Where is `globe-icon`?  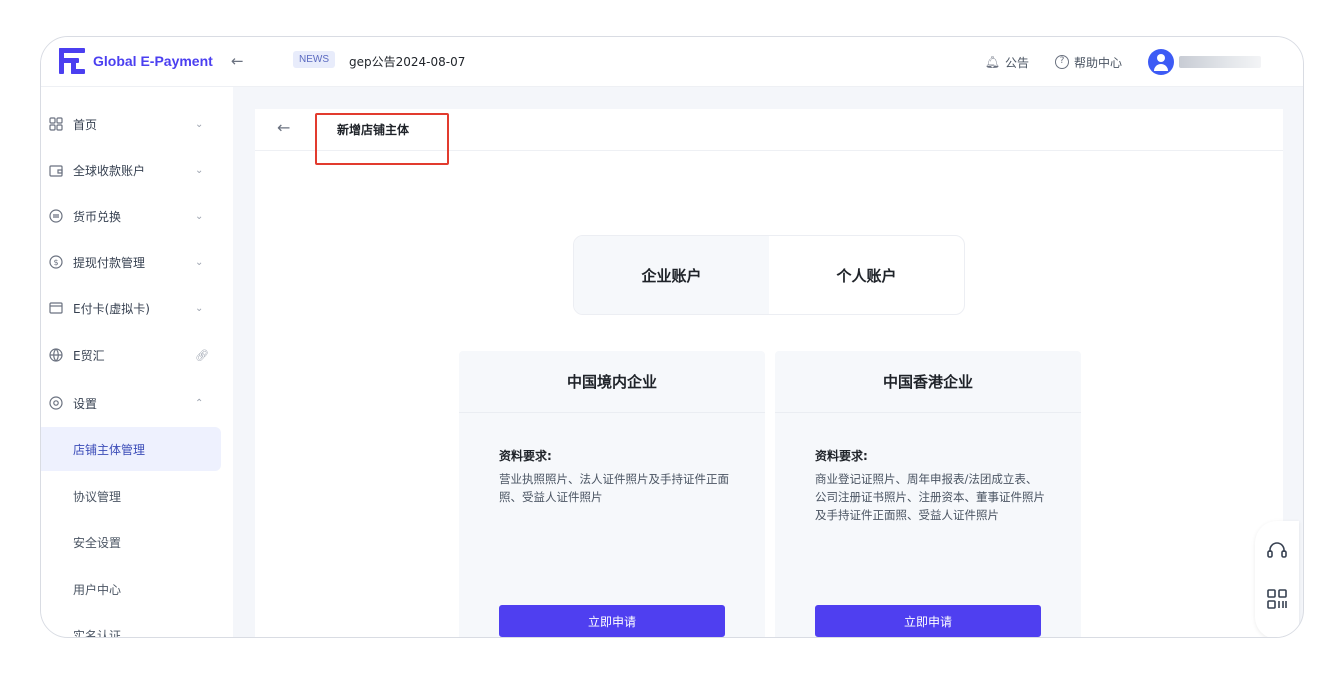 globe-icon is located at coordinates (56, 355).